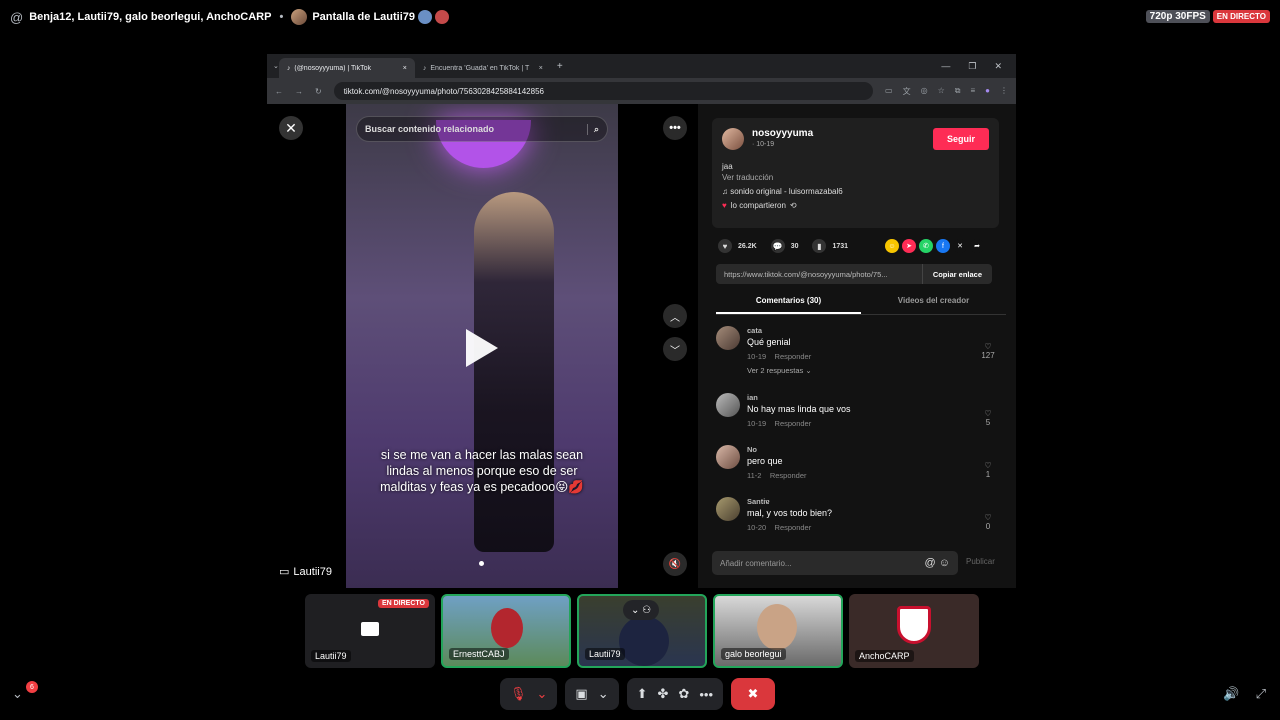 The width and height of the screenshot is (1280, 720). What do you see at coordinates (642, 694) in the screenshot?
I see `screen-share-icon: ⬆` at bounding box center [642, 694].